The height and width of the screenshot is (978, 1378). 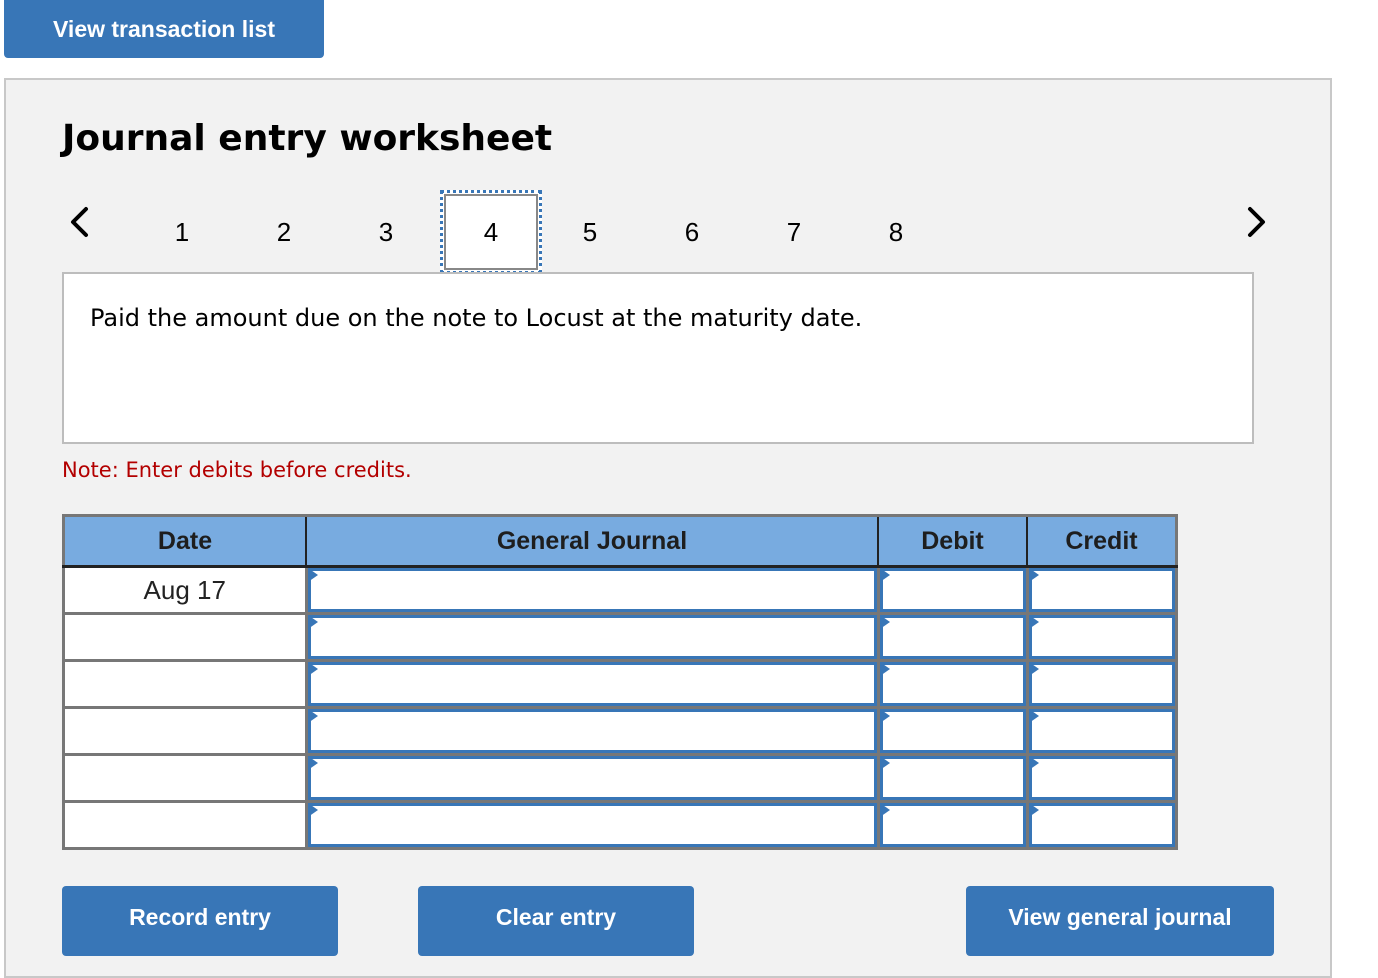 I want to click on note-text: Note: Enter debits before credits., so click(x=237, y=470).